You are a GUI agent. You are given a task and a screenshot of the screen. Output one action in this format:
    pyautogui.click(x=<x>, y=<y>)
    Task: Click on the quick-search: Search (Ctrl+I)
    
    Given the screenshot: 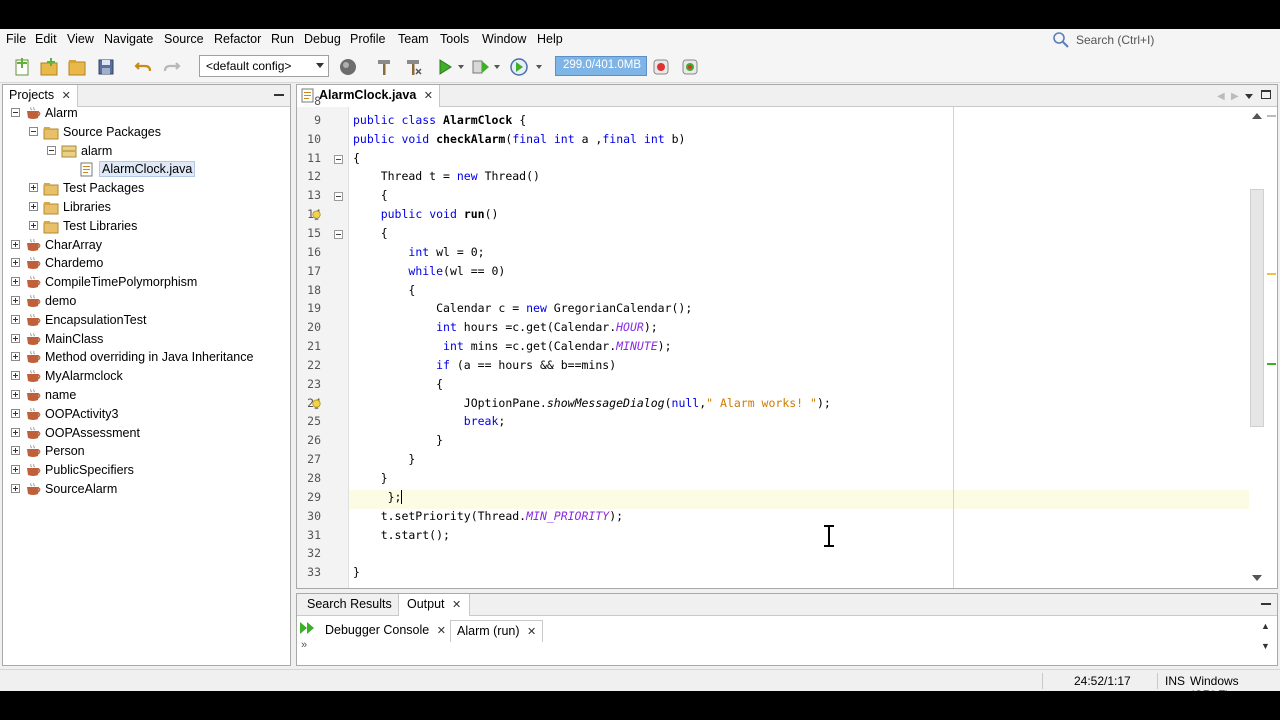 What is the action you would take?
    pyautogui.click(x=1152, y=40)
    